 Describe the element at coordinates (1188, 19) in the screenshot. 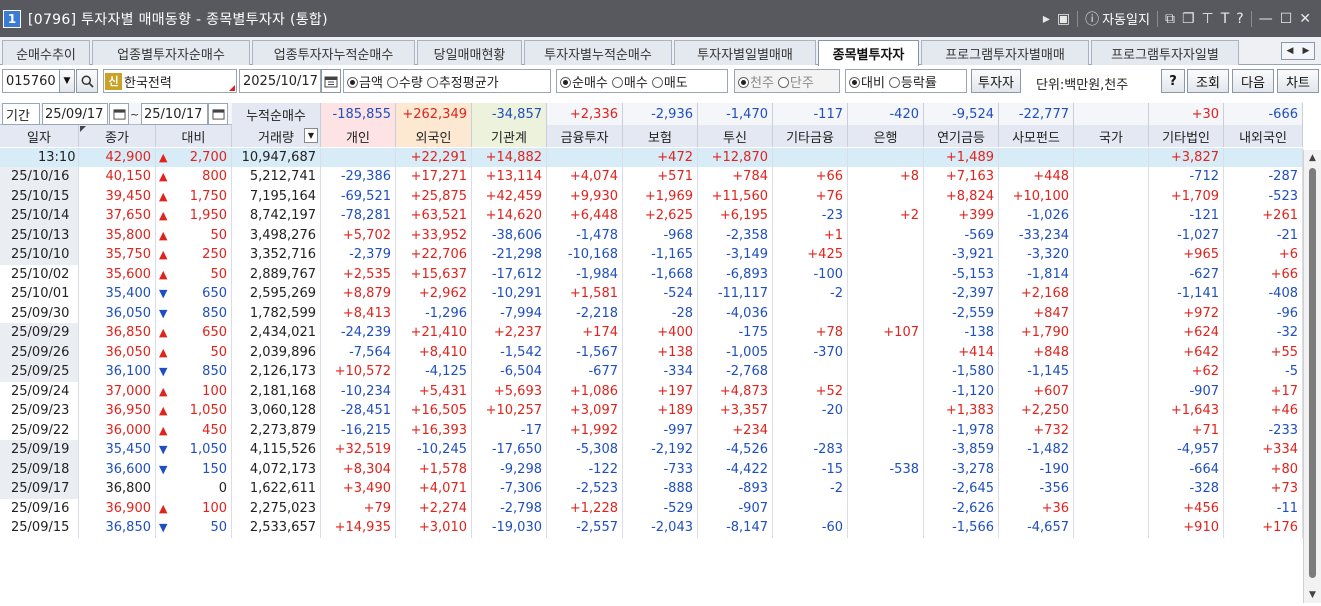

I see `window-copy-icon: ❐` at that location.